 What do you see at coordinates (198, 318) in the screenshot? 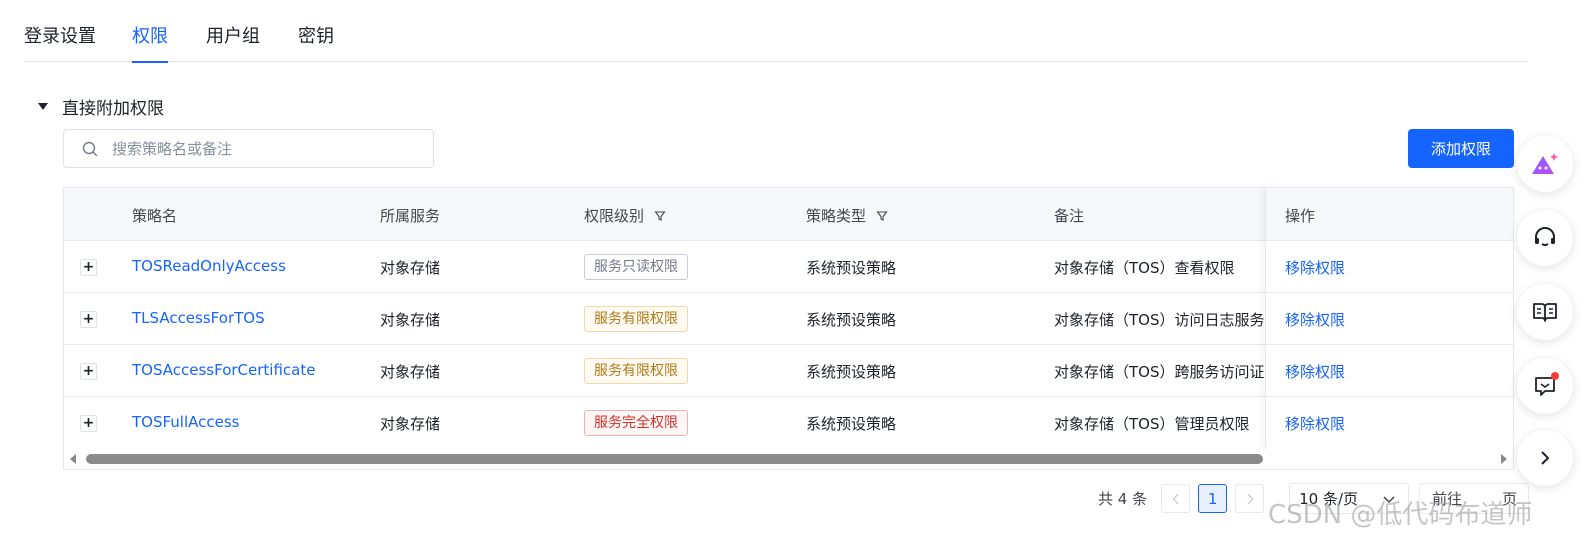
I see `policy-name-link: TLSAccessForTOS` at bounding box center [198, 318].